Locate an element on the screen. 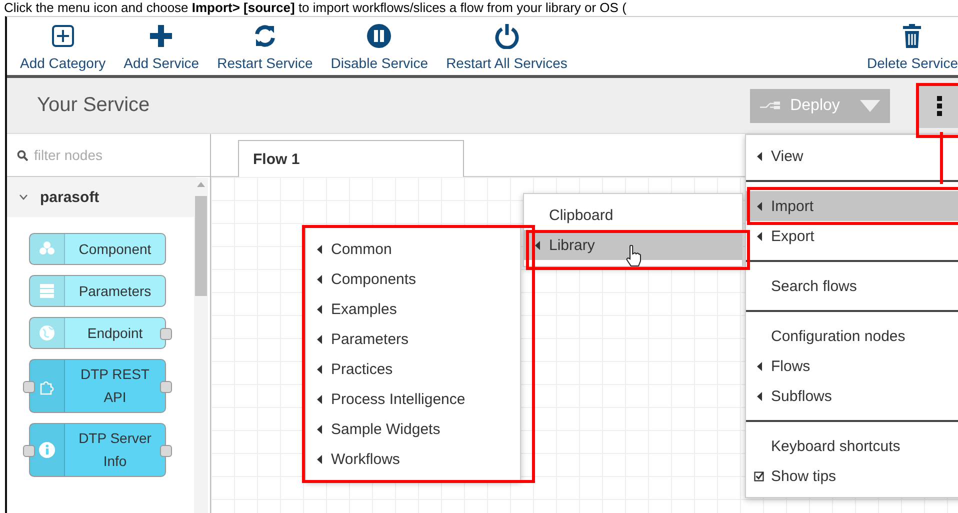 The width and height of the screenshot is (958, 513). toolbar-button: Add Category is located at coordinates (63, 46).